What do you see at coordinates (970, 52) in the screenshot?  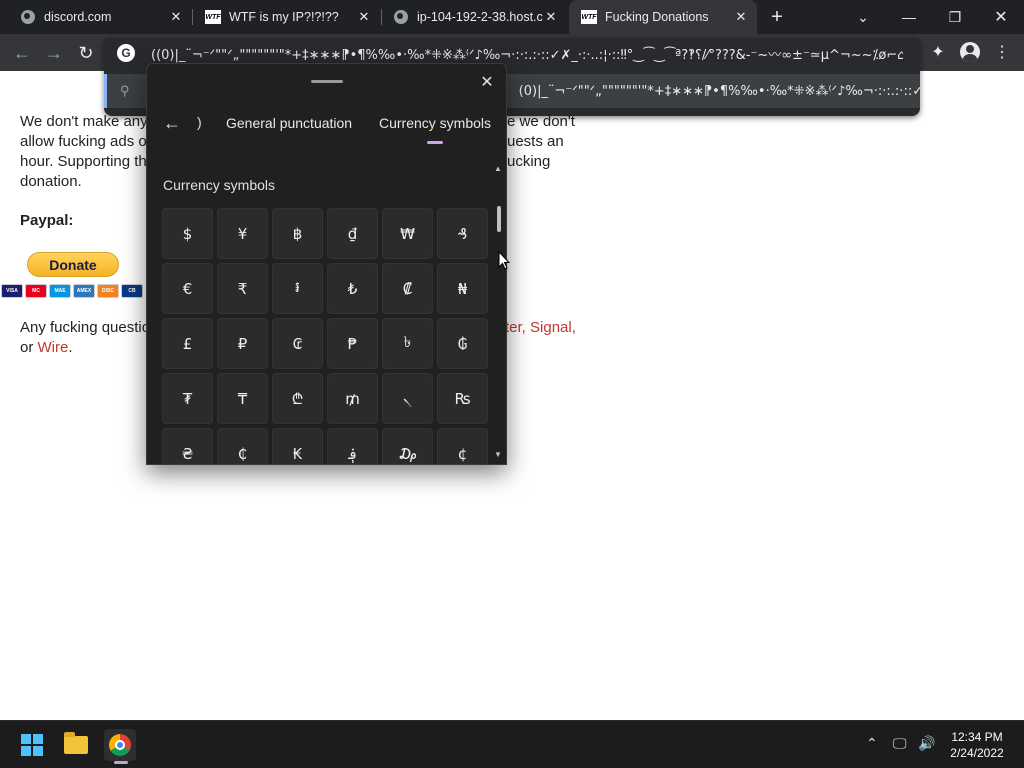 I see `profile-avatar` at bounding box center [970, 52].